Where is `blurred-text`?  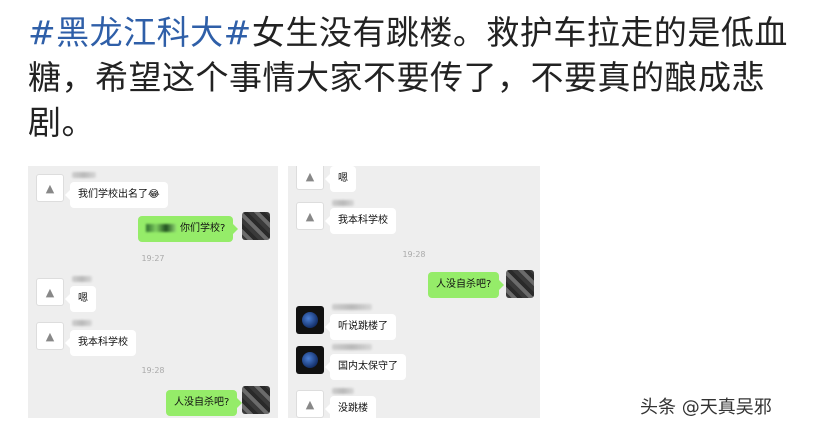 blurred-text is located at coordinates (161, 228).